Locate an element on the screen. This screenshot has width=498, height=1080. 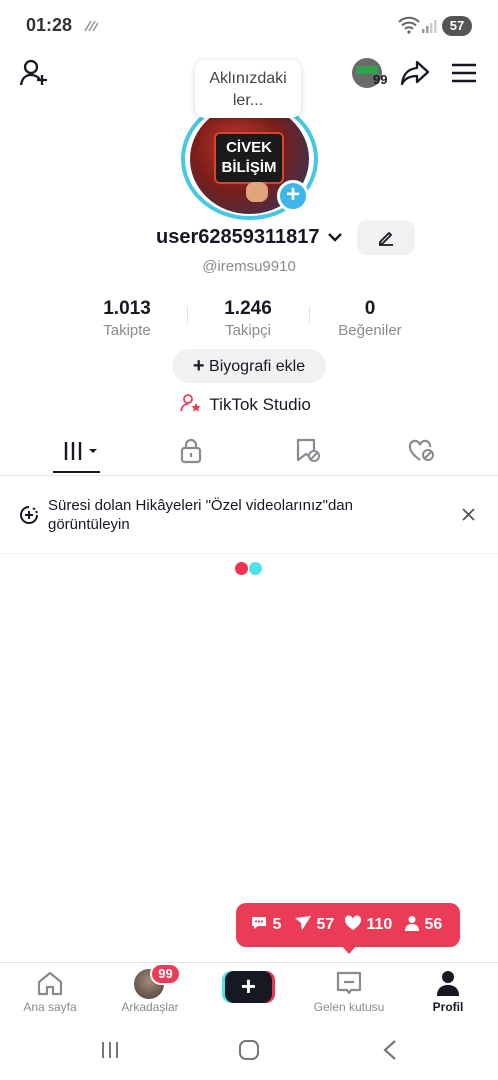
grid-icon is located at coordinates (81, 453).